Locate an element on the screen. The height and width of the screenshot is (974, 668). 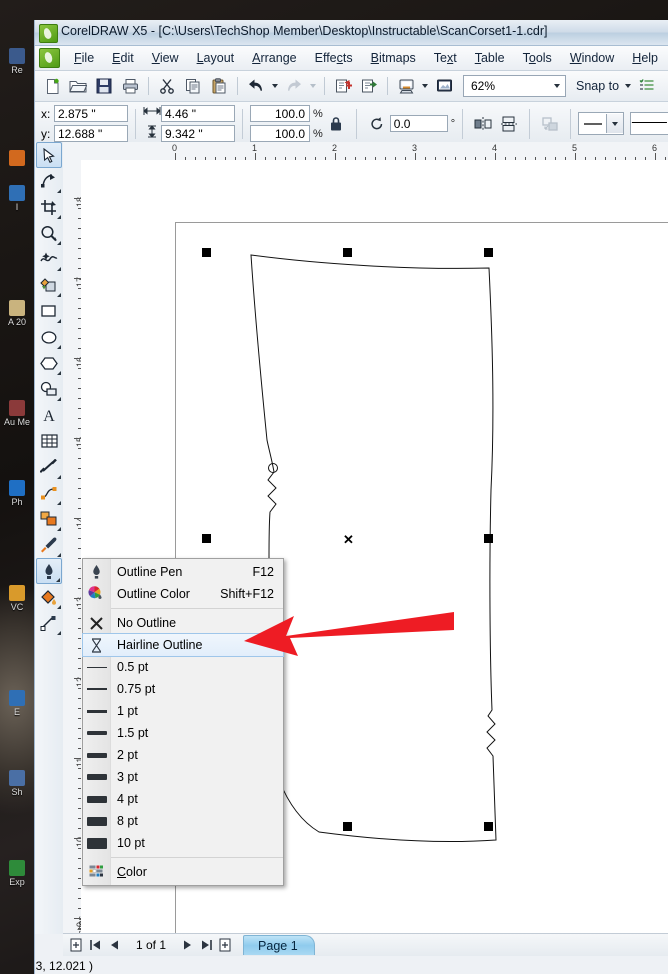
zoom-tool is located at coordinates (49, 233).